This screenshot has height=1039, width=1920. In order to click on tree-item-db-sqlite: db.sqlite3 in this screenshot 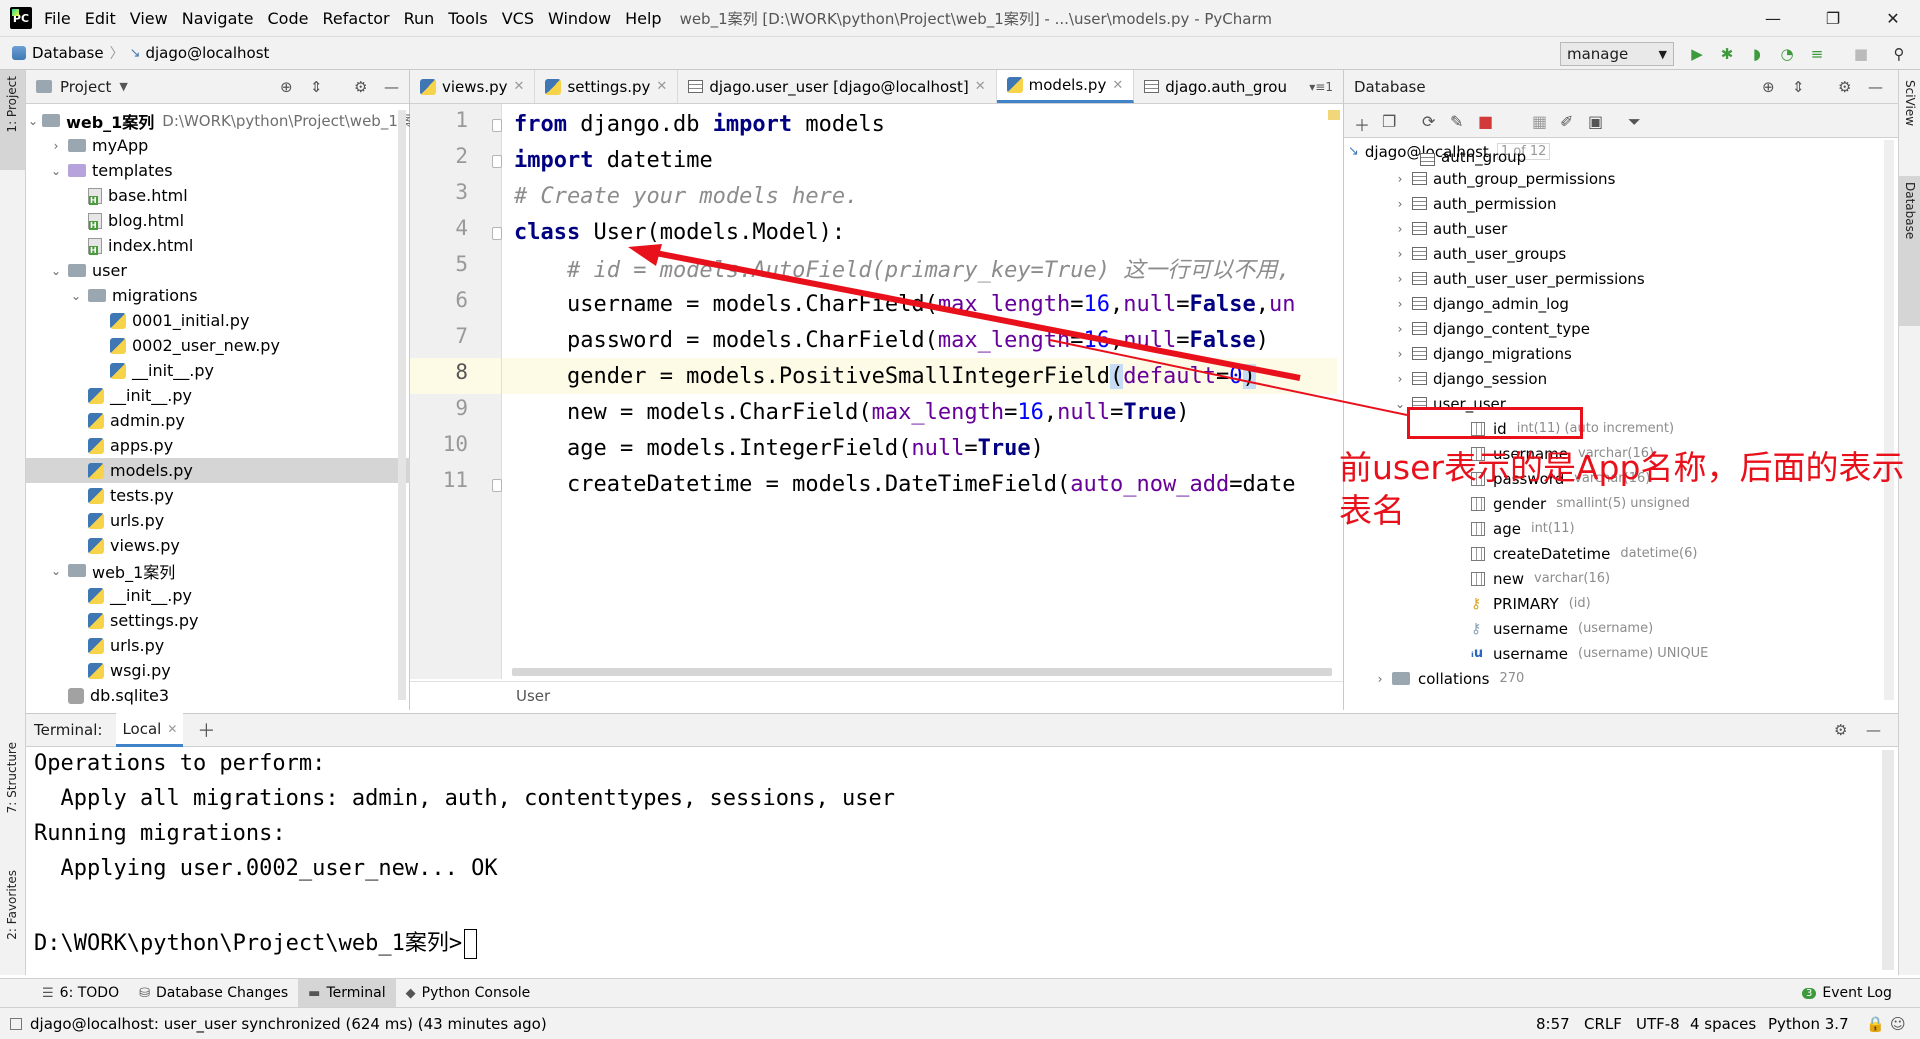, I will do `click(218, 695)`.